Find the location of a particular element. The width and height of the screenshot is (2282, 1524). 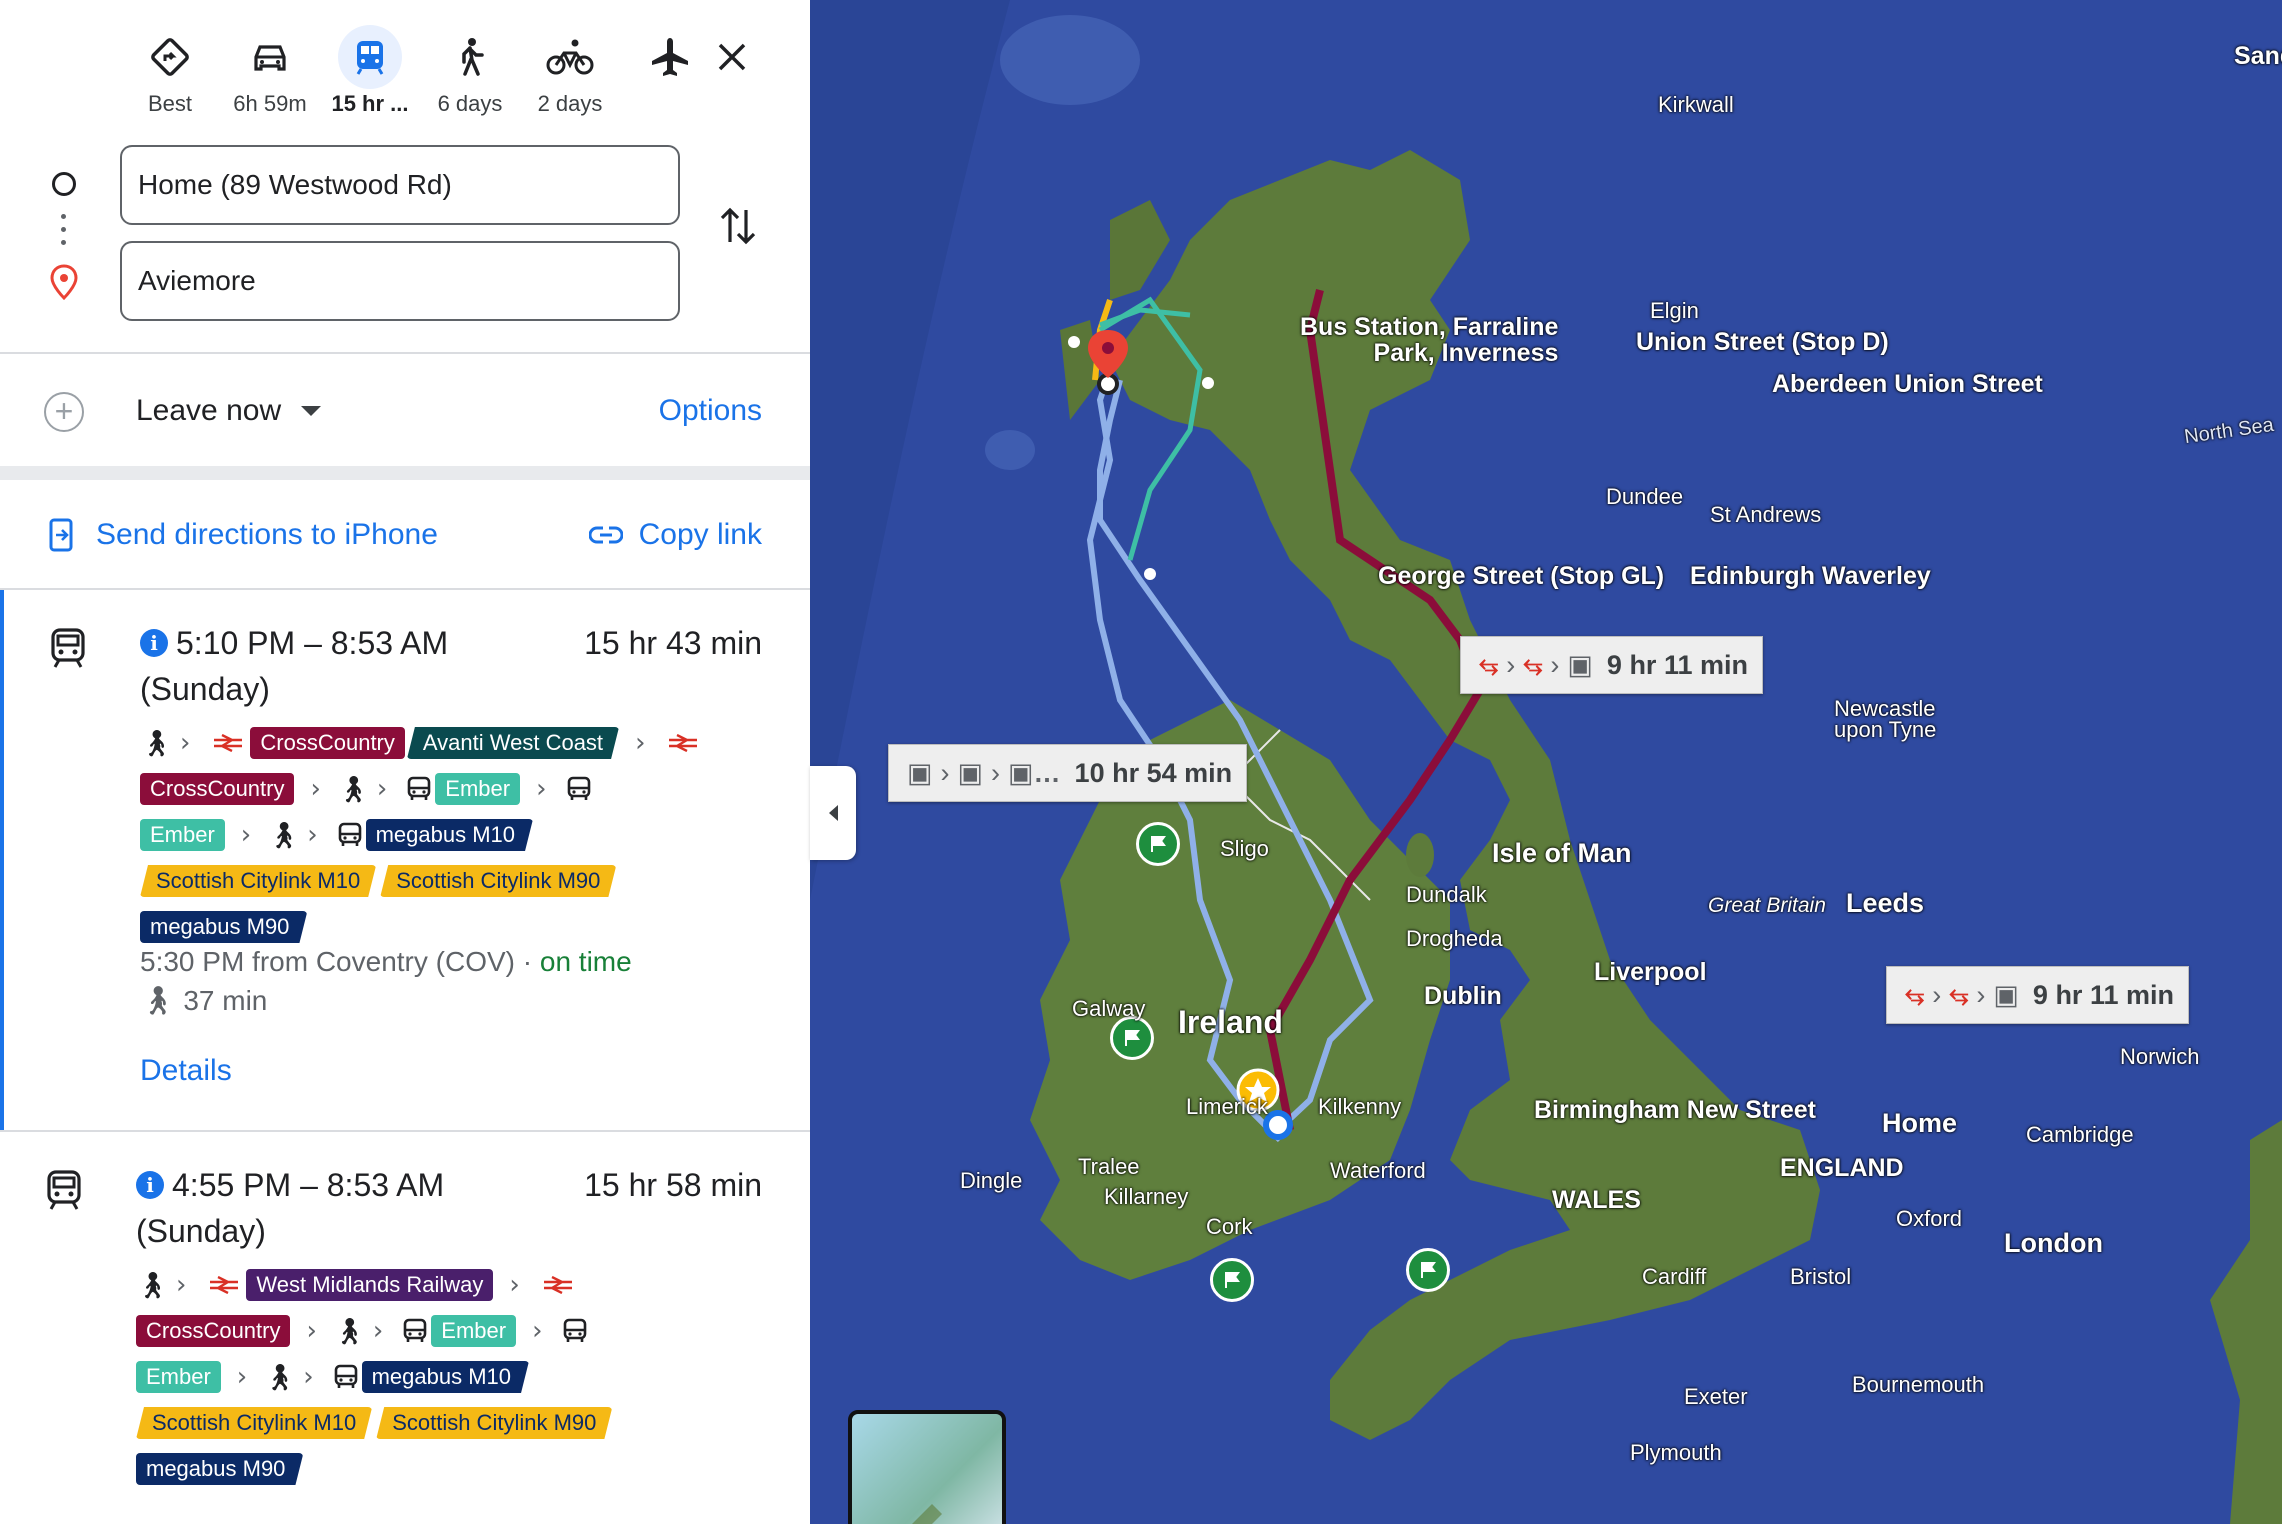

route-callout-1: ⥃ › ⥃ › ▣ 9 hr 11 min is located at coordinates (1611, 665).